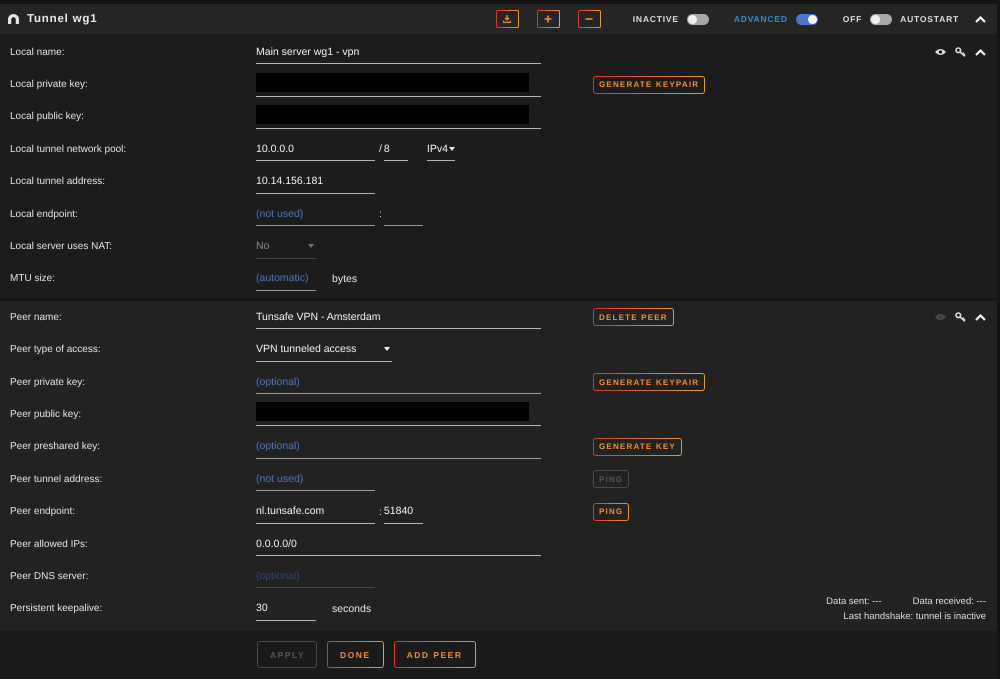 Image resolution: width=1000 pixels, height=679 pixels. What do you see at coordinates (44, 214) in the screenshot?
I see `field-label: Local endpoint:` at bounding box center [44, 214].